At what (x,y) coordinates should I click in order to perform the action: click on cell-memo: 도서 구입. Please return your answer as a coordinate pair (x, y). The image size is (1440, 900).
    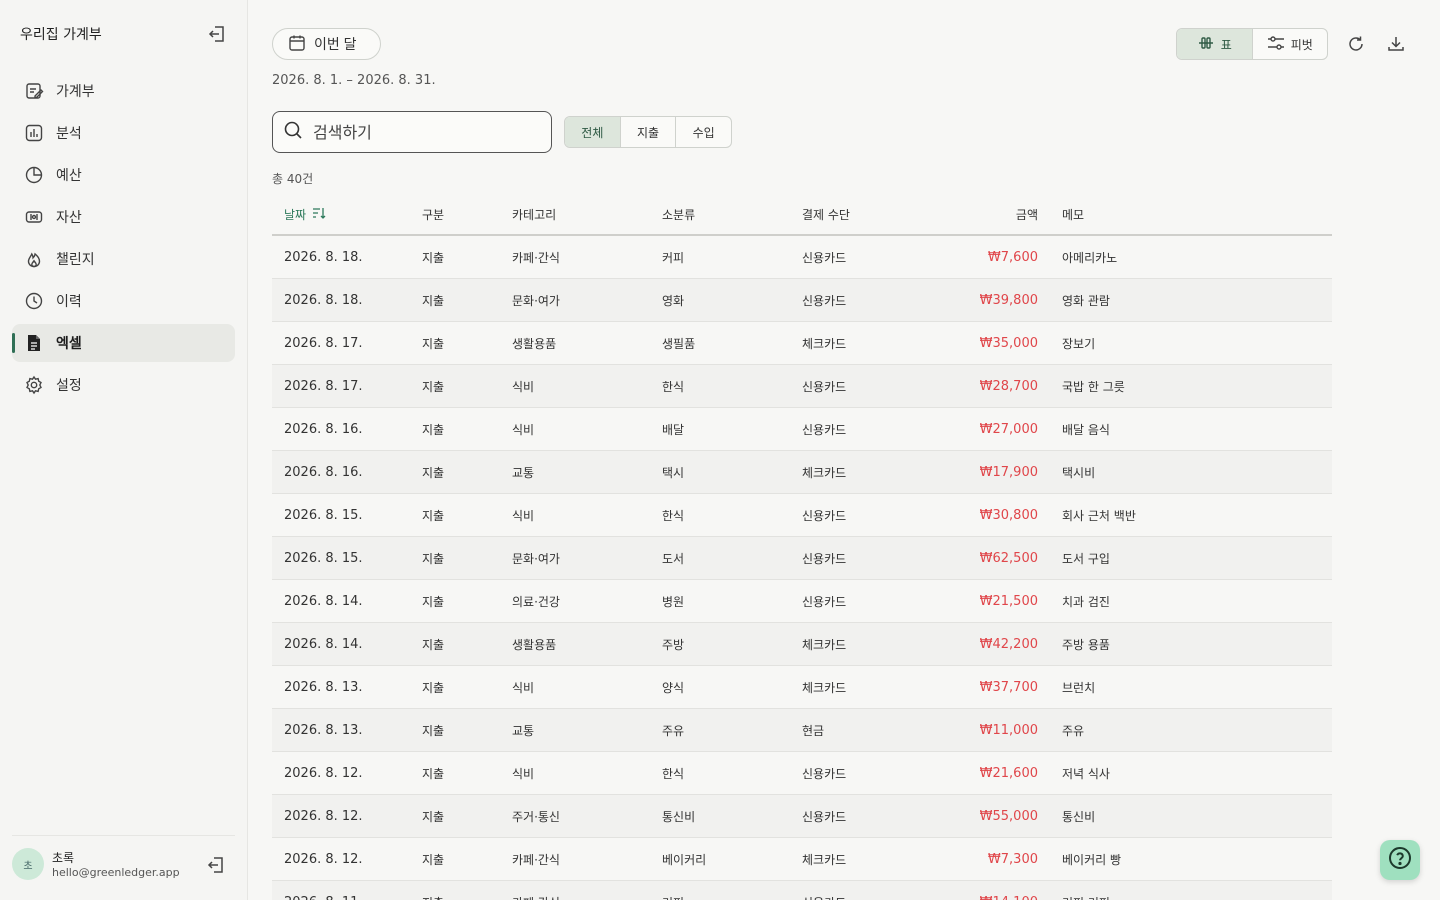
    Looking at the image, I should click on (1086, 558).